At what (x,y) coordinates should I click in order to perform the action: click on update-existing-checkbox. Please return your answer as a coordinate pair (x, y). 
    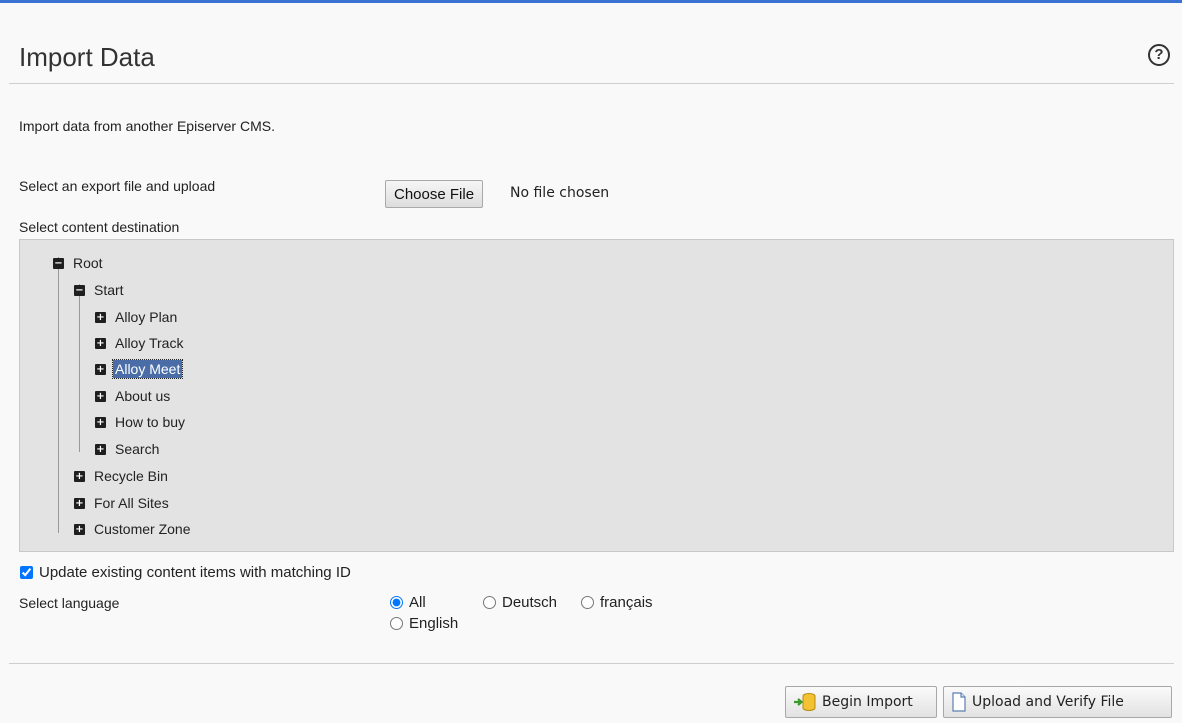
    Looking at the image, I should click on (26, 572).